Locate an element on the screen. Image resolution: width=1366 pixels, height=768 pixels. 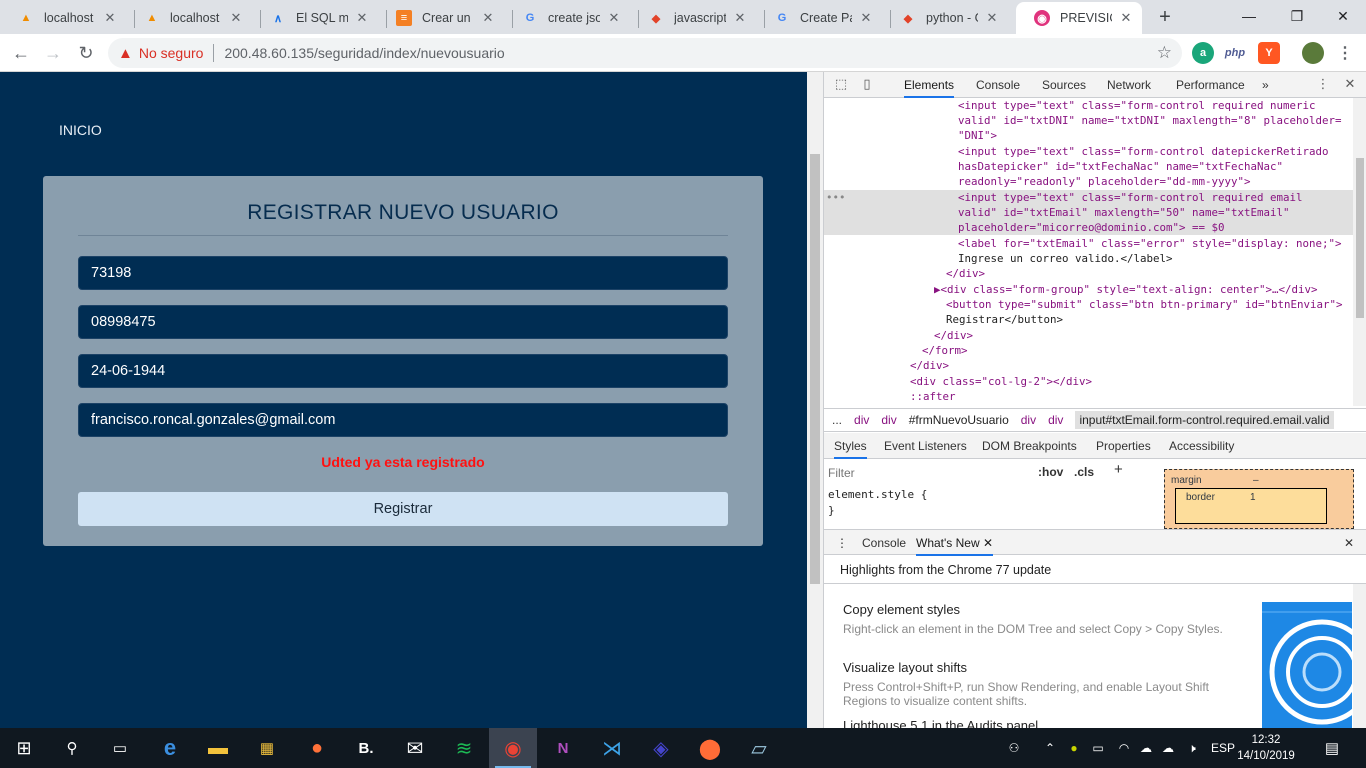
task-view-icon: ▭ is located at coordinates (120, 748).